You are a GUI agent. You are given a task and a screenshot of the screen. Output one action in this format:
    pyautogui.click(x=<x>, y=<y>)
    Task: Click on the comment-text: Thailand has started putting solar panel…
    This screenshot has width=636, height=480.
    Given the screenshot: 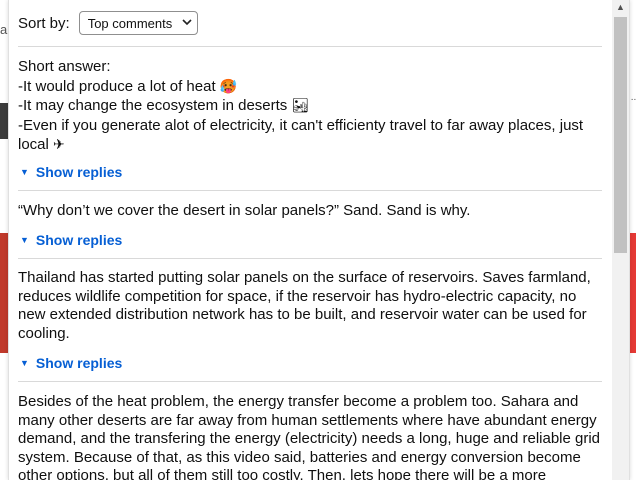 What is the action you would take?
    pyautogui.click(x=306, y=305)
    